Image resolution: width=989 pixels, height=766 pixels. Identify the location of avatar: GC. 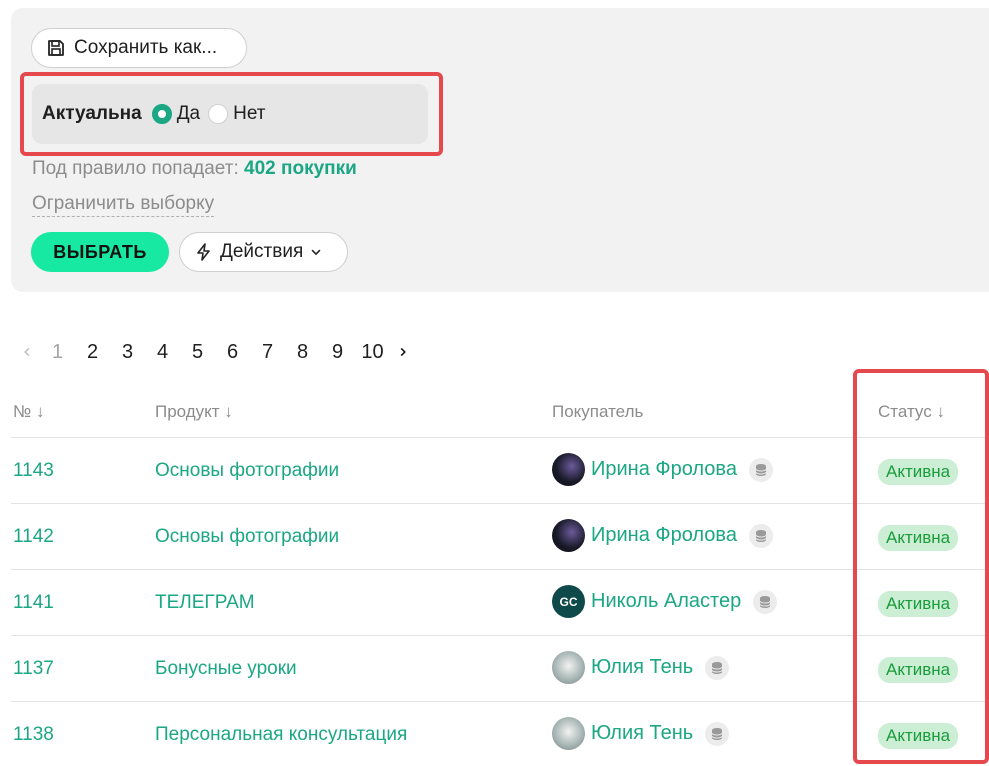
(568, 601).